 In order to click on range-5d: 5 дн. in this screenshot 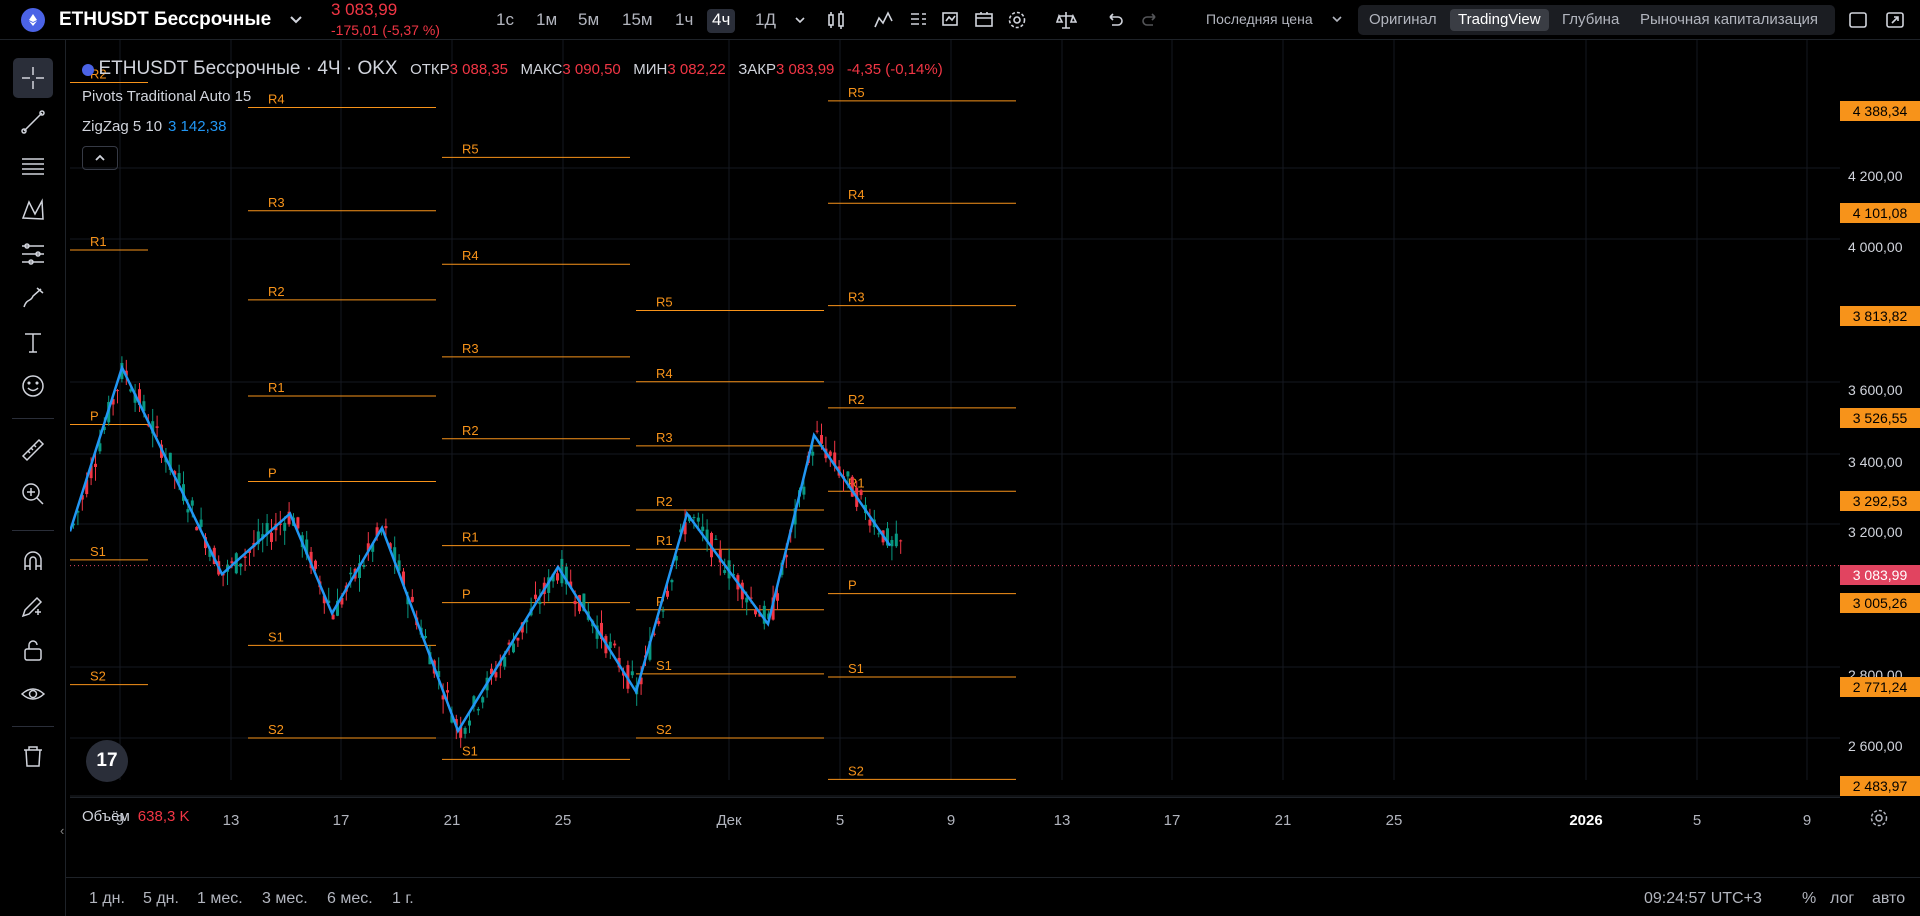, I will do `click(161, 899)`.